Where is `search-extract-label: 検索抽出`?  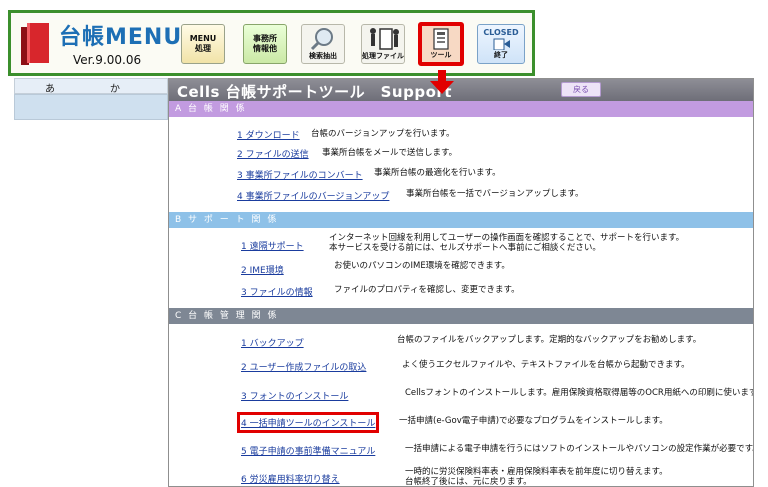
search-extract-label: 検索抽出 is located at coordinates (323, 56).